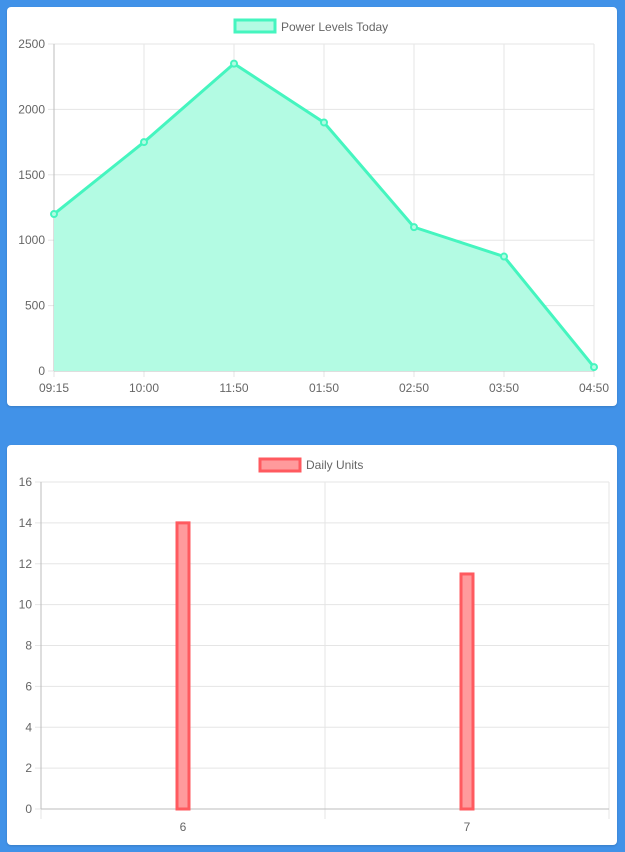 This screenshot has height=852, width=625. I want to click on x-tick-label: 01:50, so click(324, 388).